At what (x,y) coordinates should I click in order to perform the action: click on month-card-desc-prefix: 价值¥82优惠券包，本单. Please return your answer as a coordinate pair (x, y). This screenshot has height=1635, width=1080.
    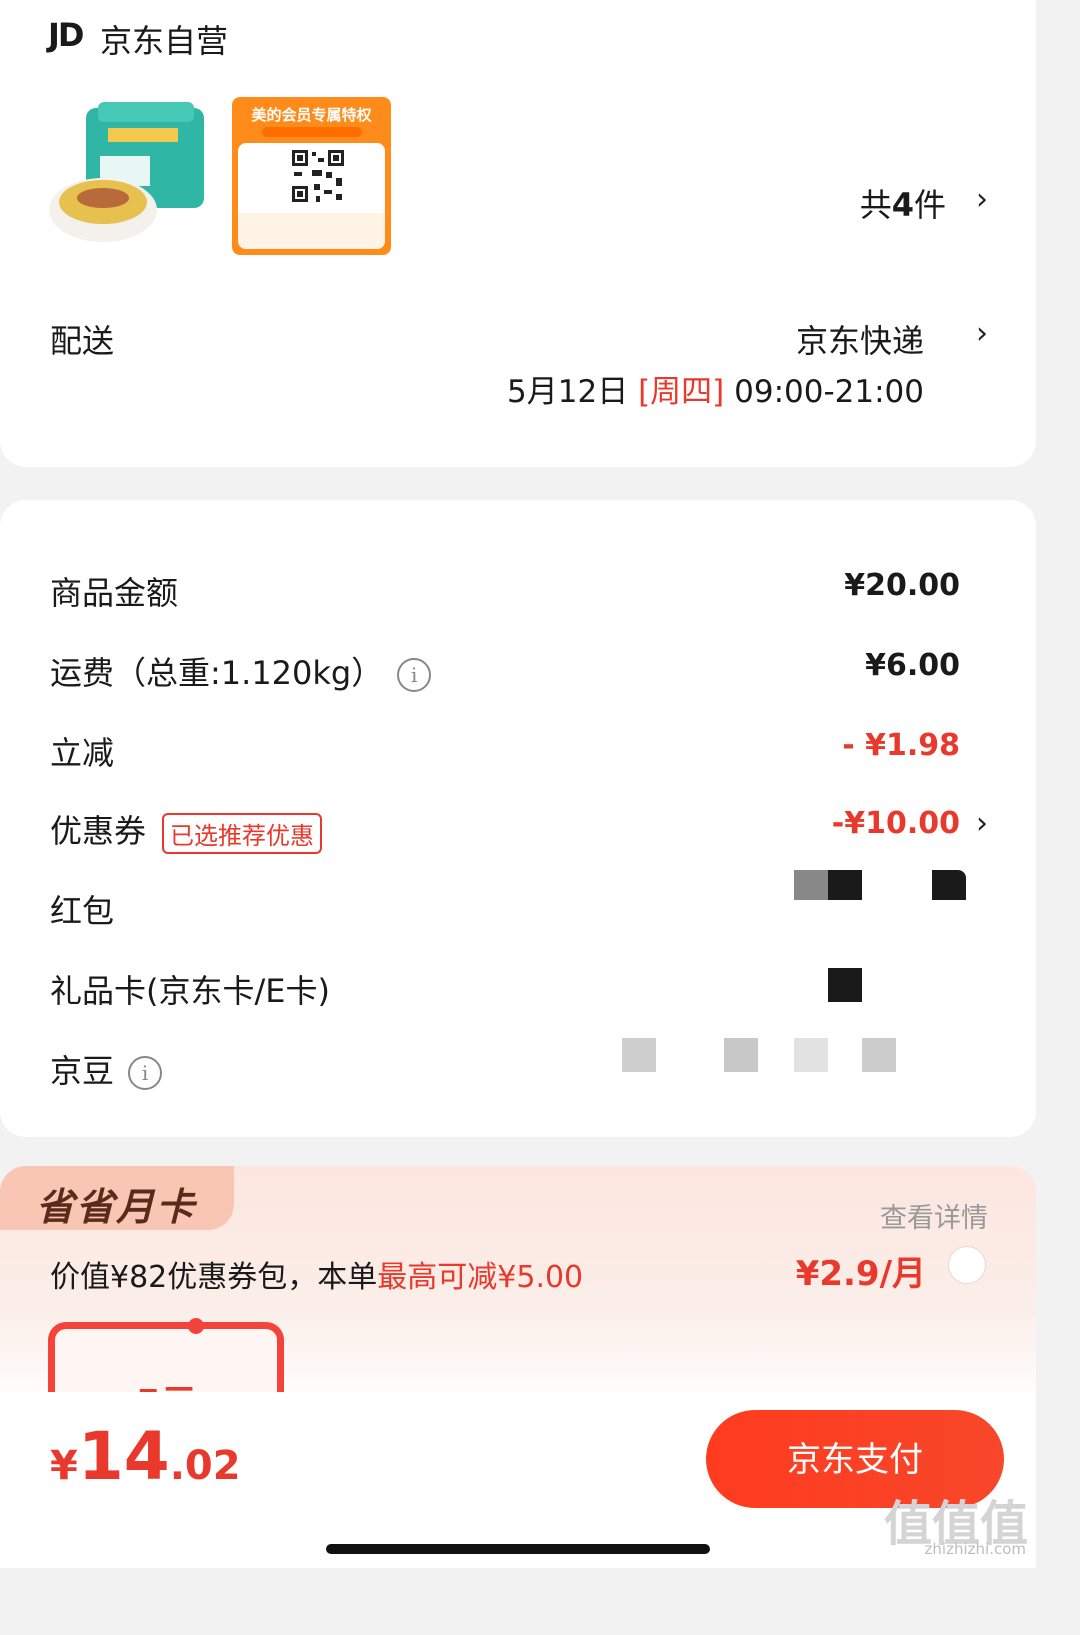
    Looking at the image, I should click on (214, 1277).